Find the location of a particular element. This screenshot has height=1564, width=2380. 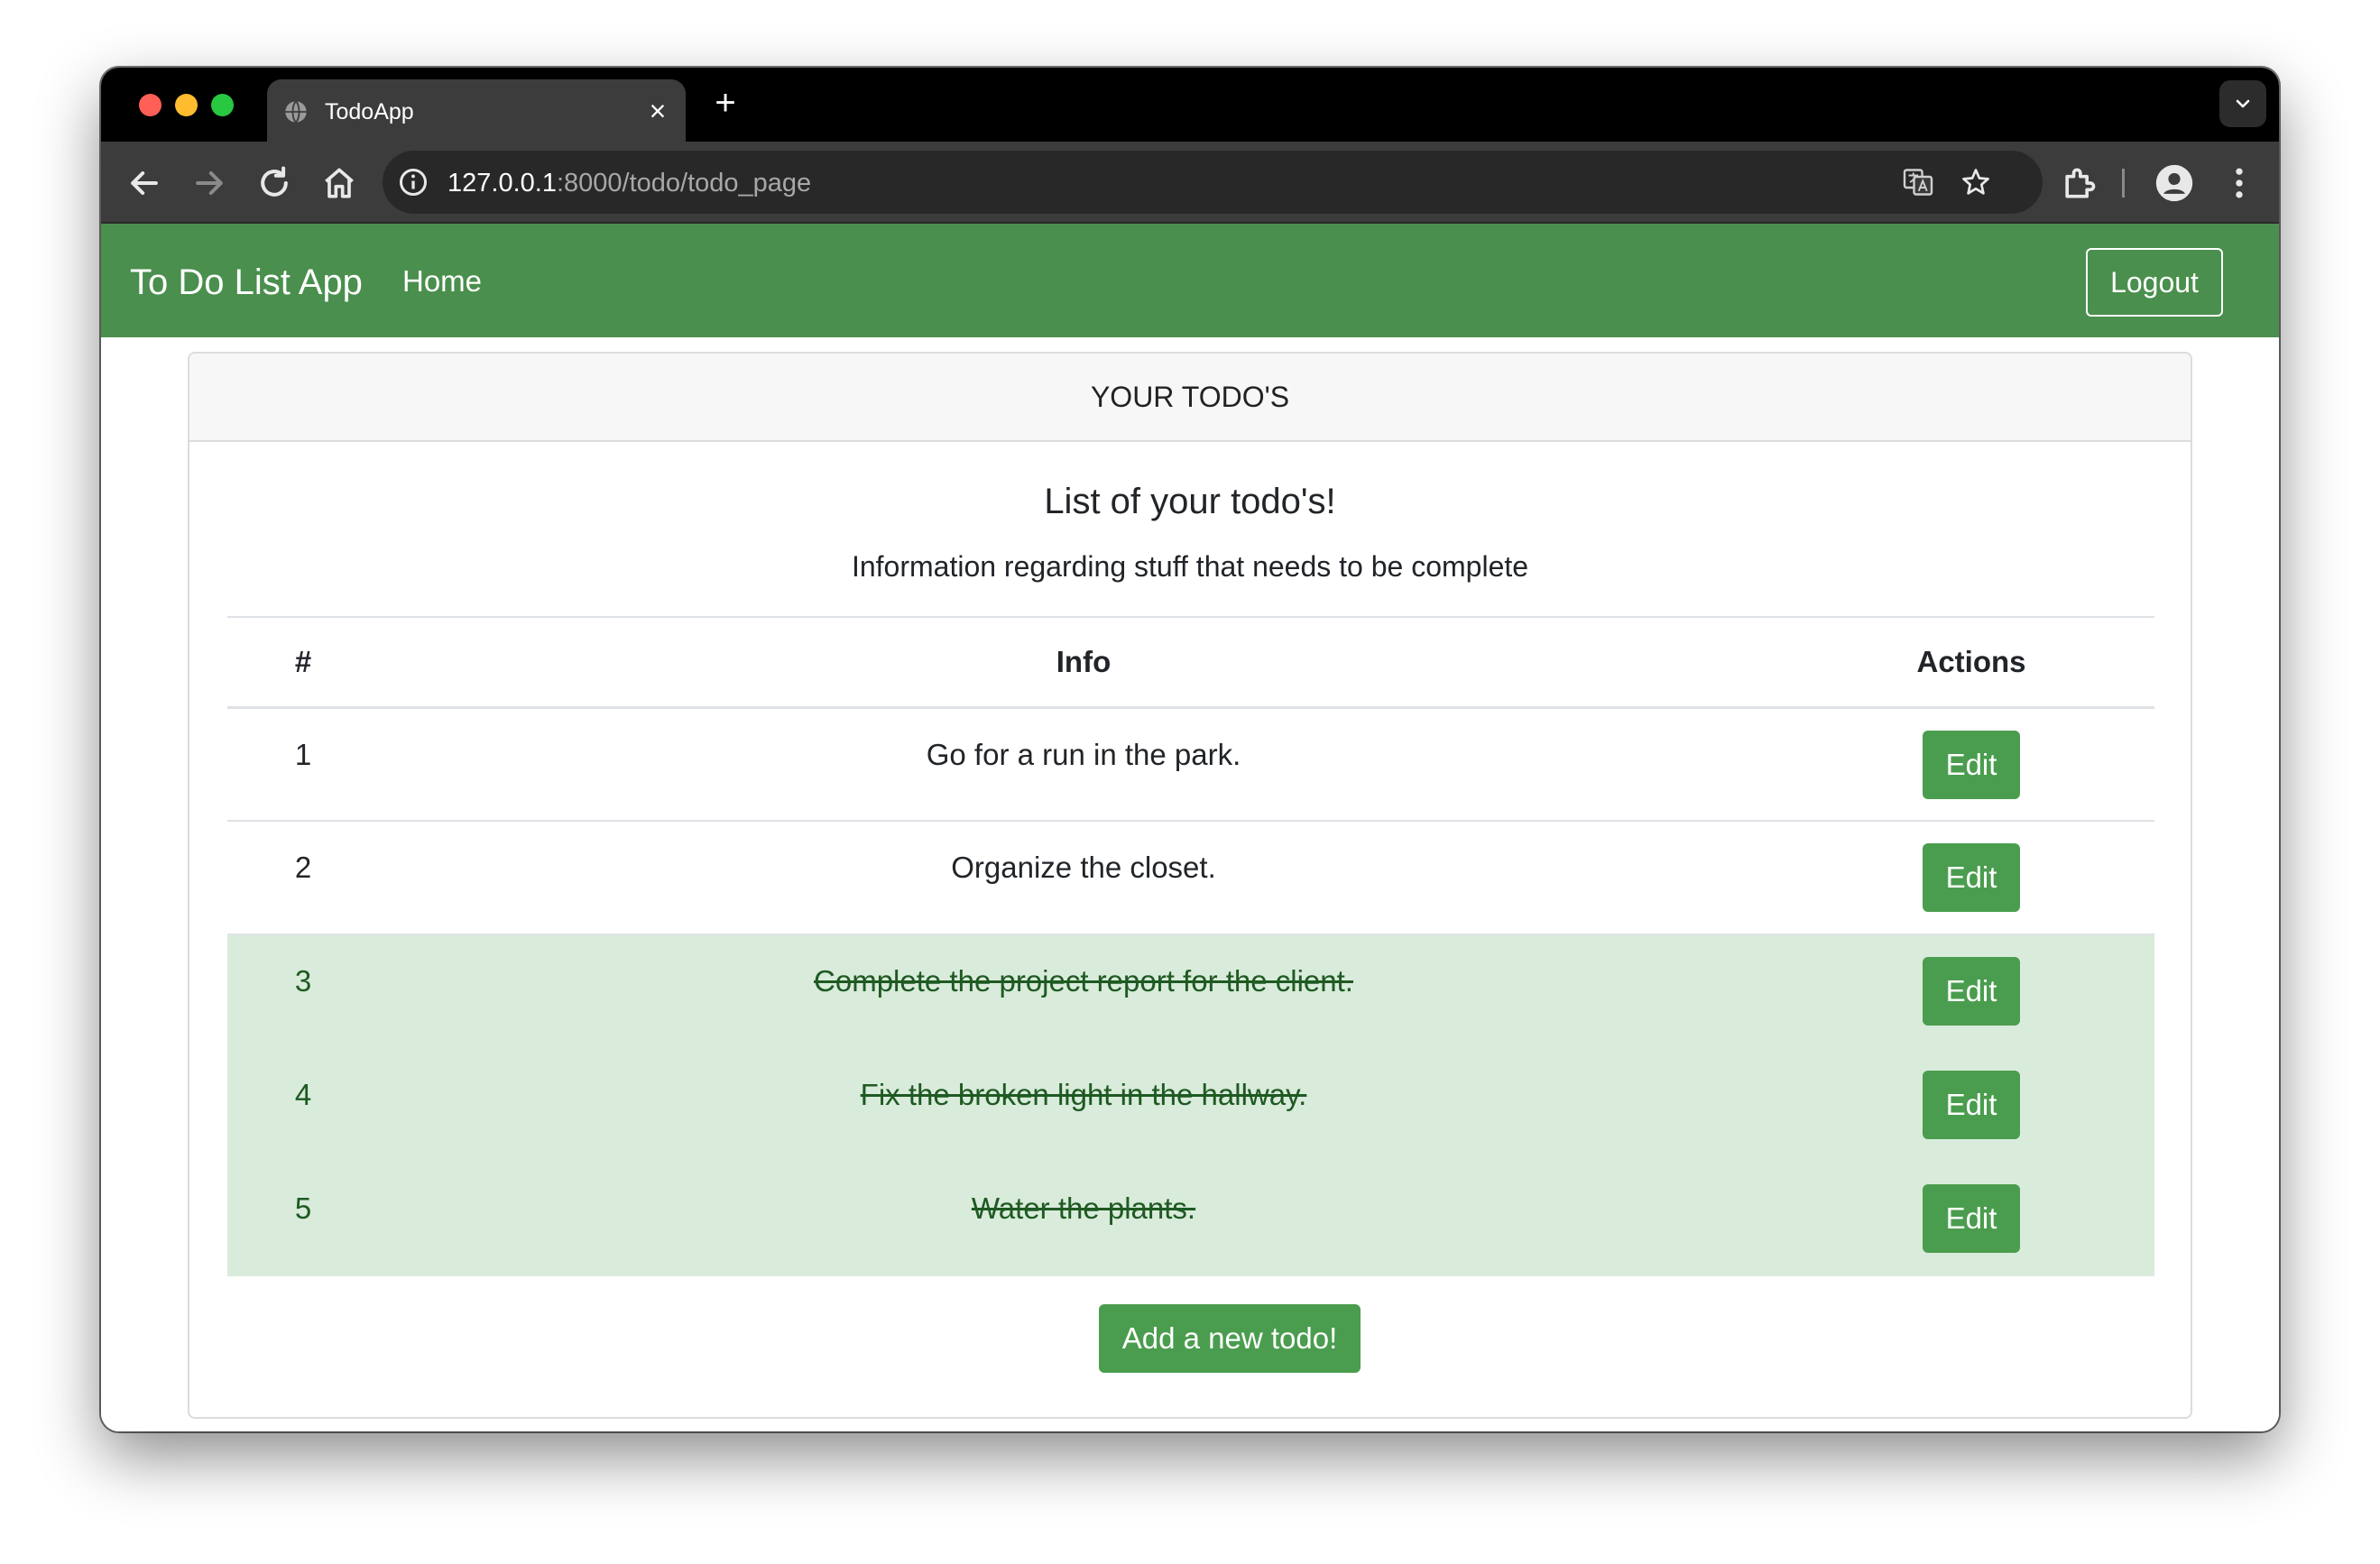

minimize-window-button is located at coordinates (186, 105).